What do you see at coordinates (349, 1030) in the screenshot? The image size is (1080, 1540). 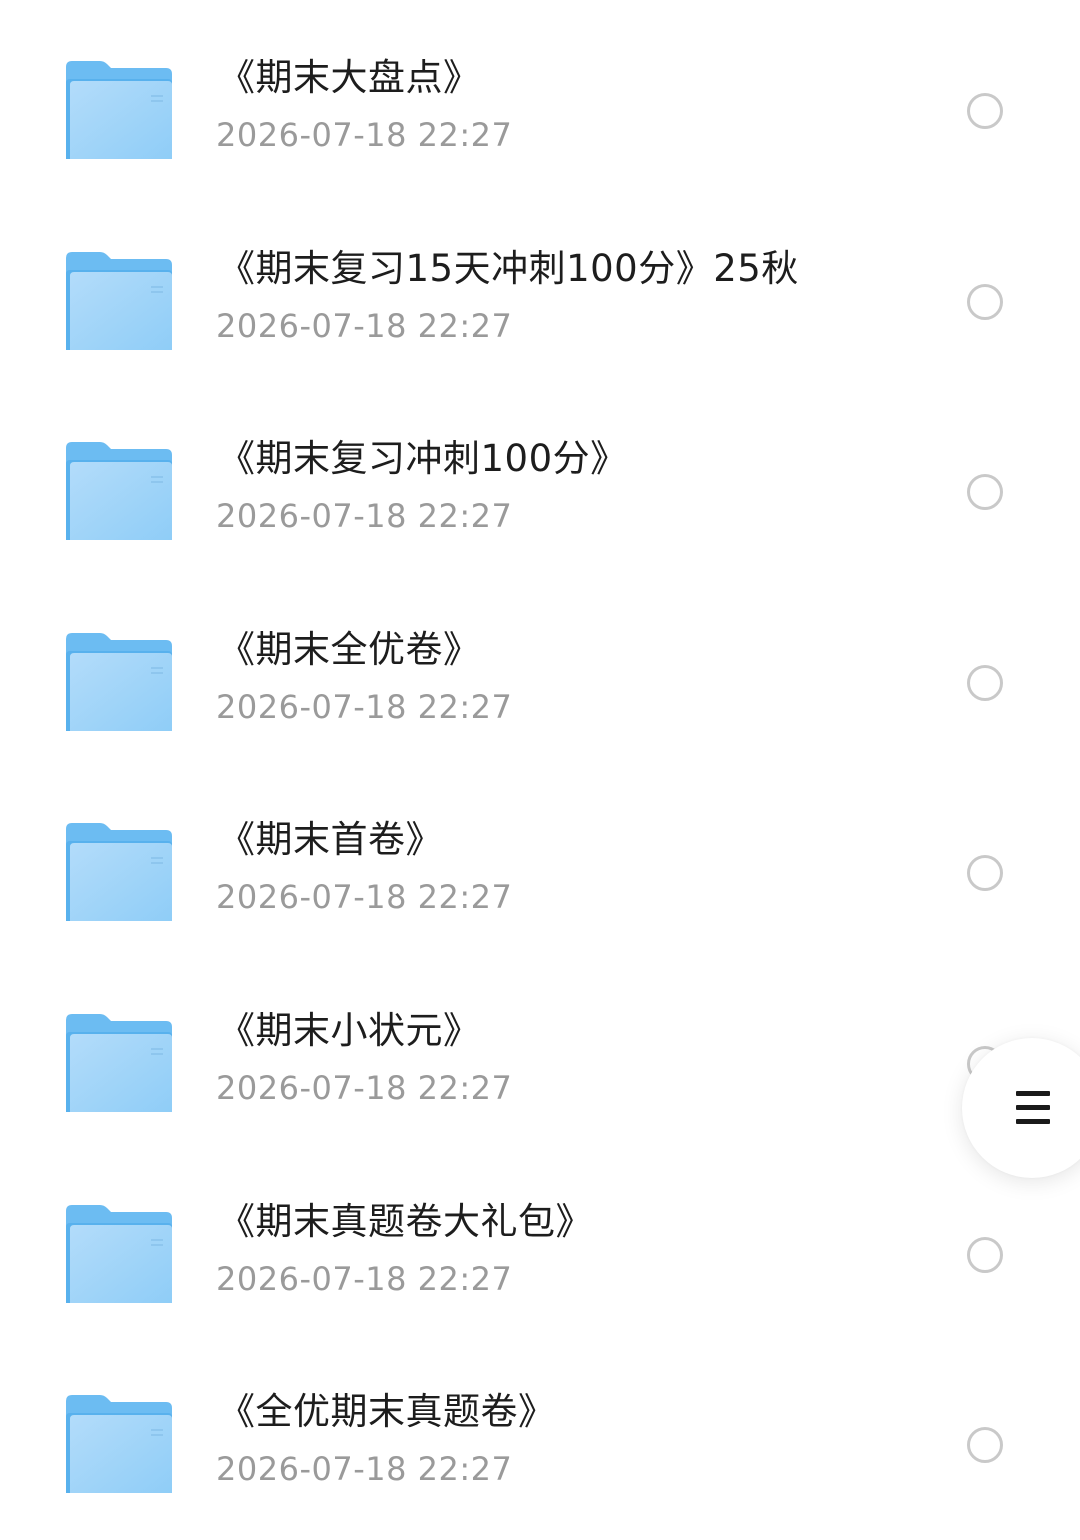 I see `file-name: 《期末小状元》` at bounding box center [349, 1030].